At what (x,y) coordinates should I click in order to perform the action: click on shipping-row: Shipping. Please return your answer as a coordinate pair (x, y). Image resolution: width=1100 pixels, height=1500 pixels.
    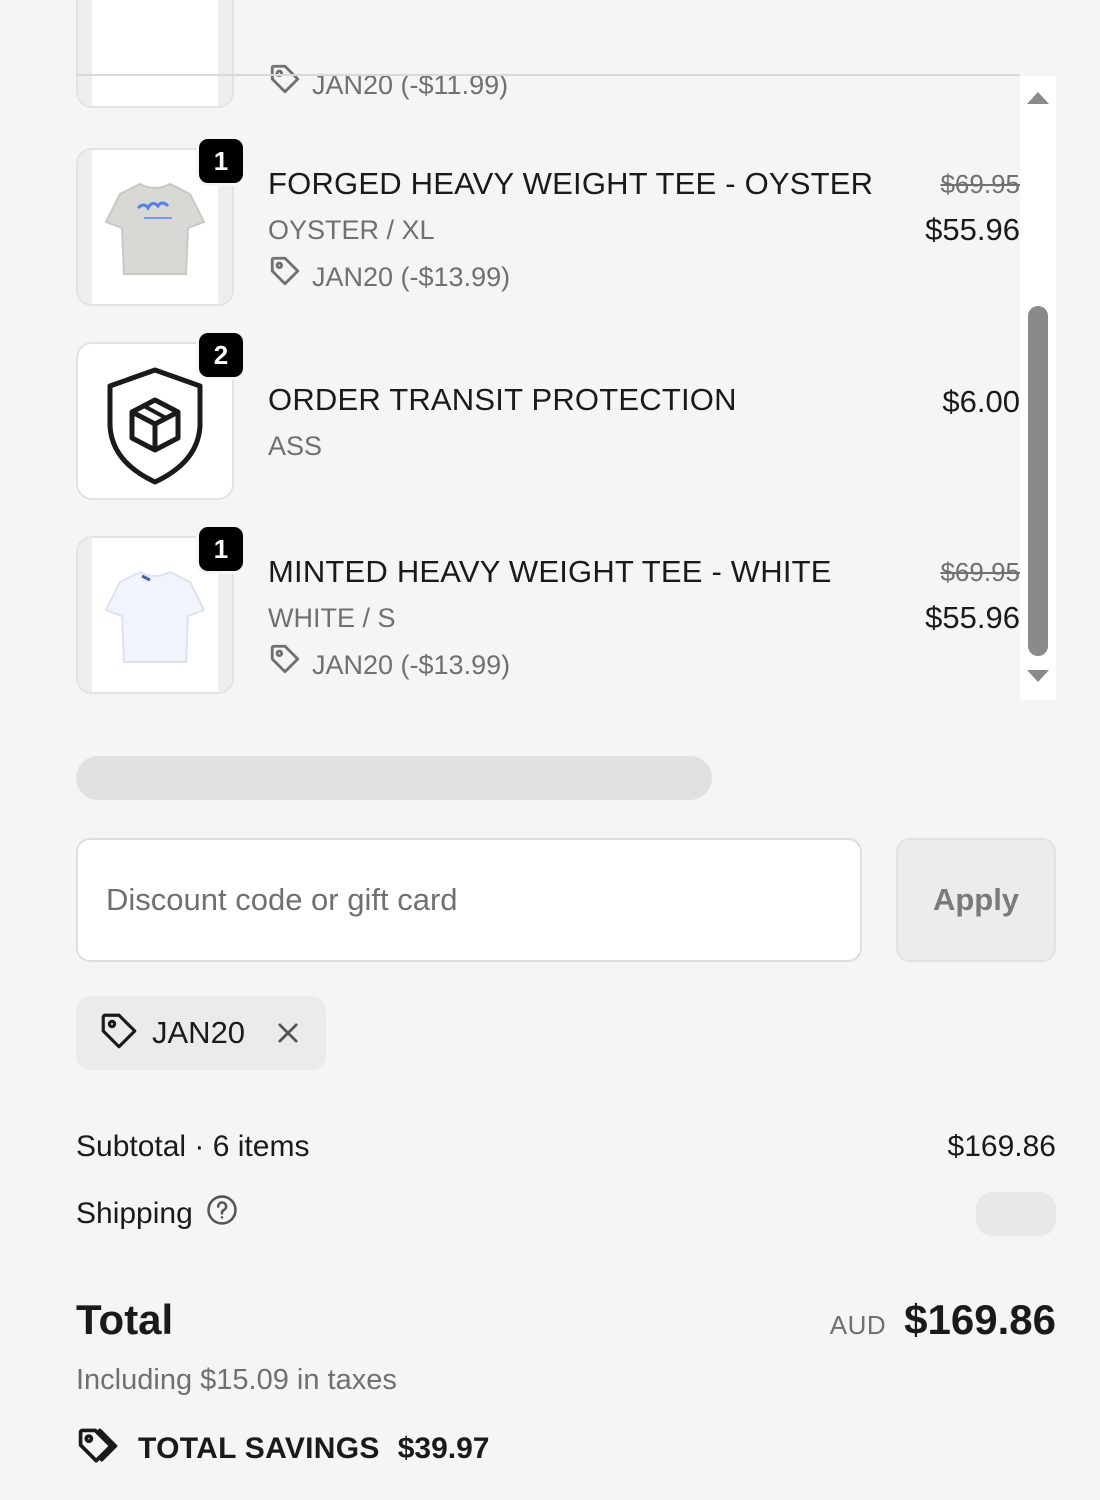
    Looking at the image, I should click on (566, 1214).